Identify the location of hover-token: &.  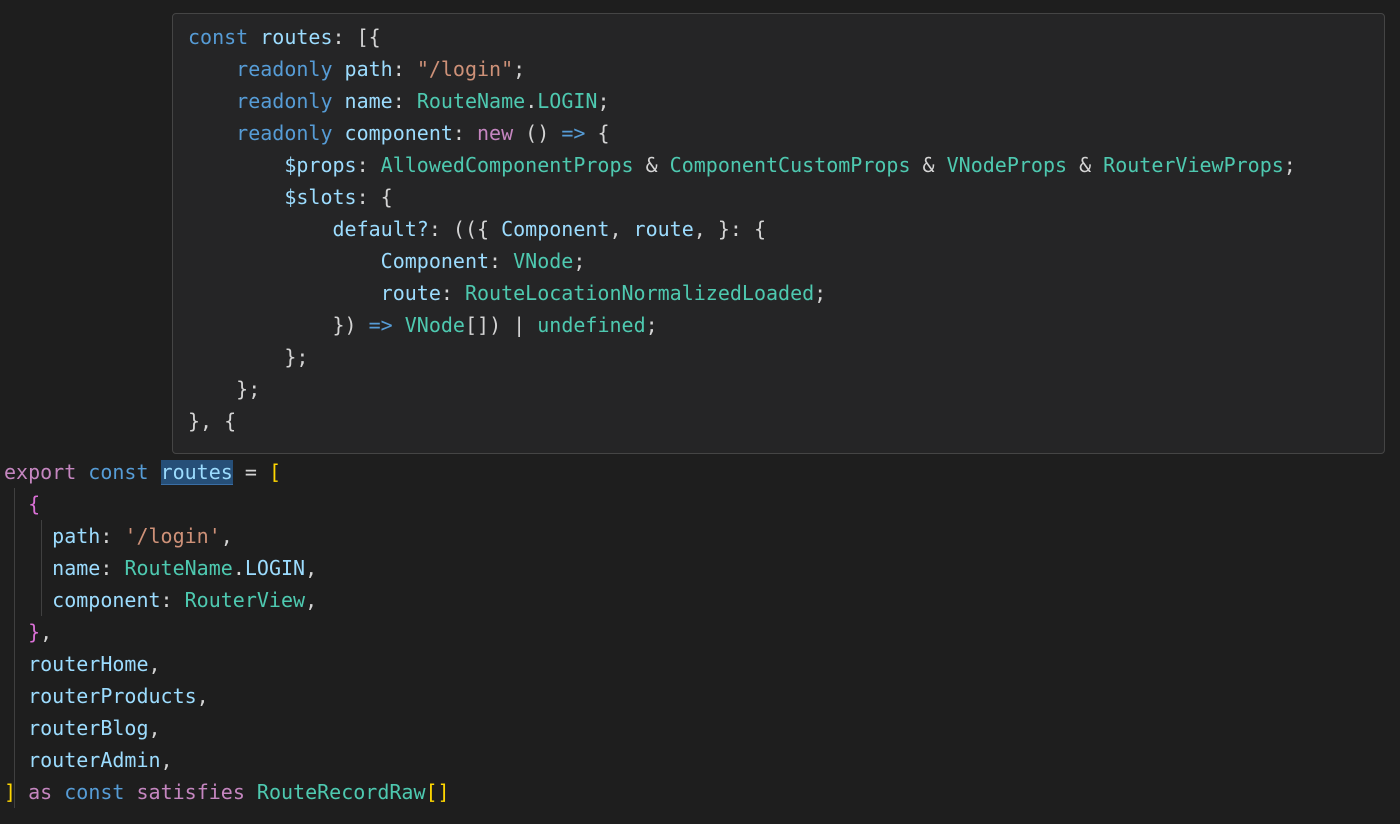
(651, 165).